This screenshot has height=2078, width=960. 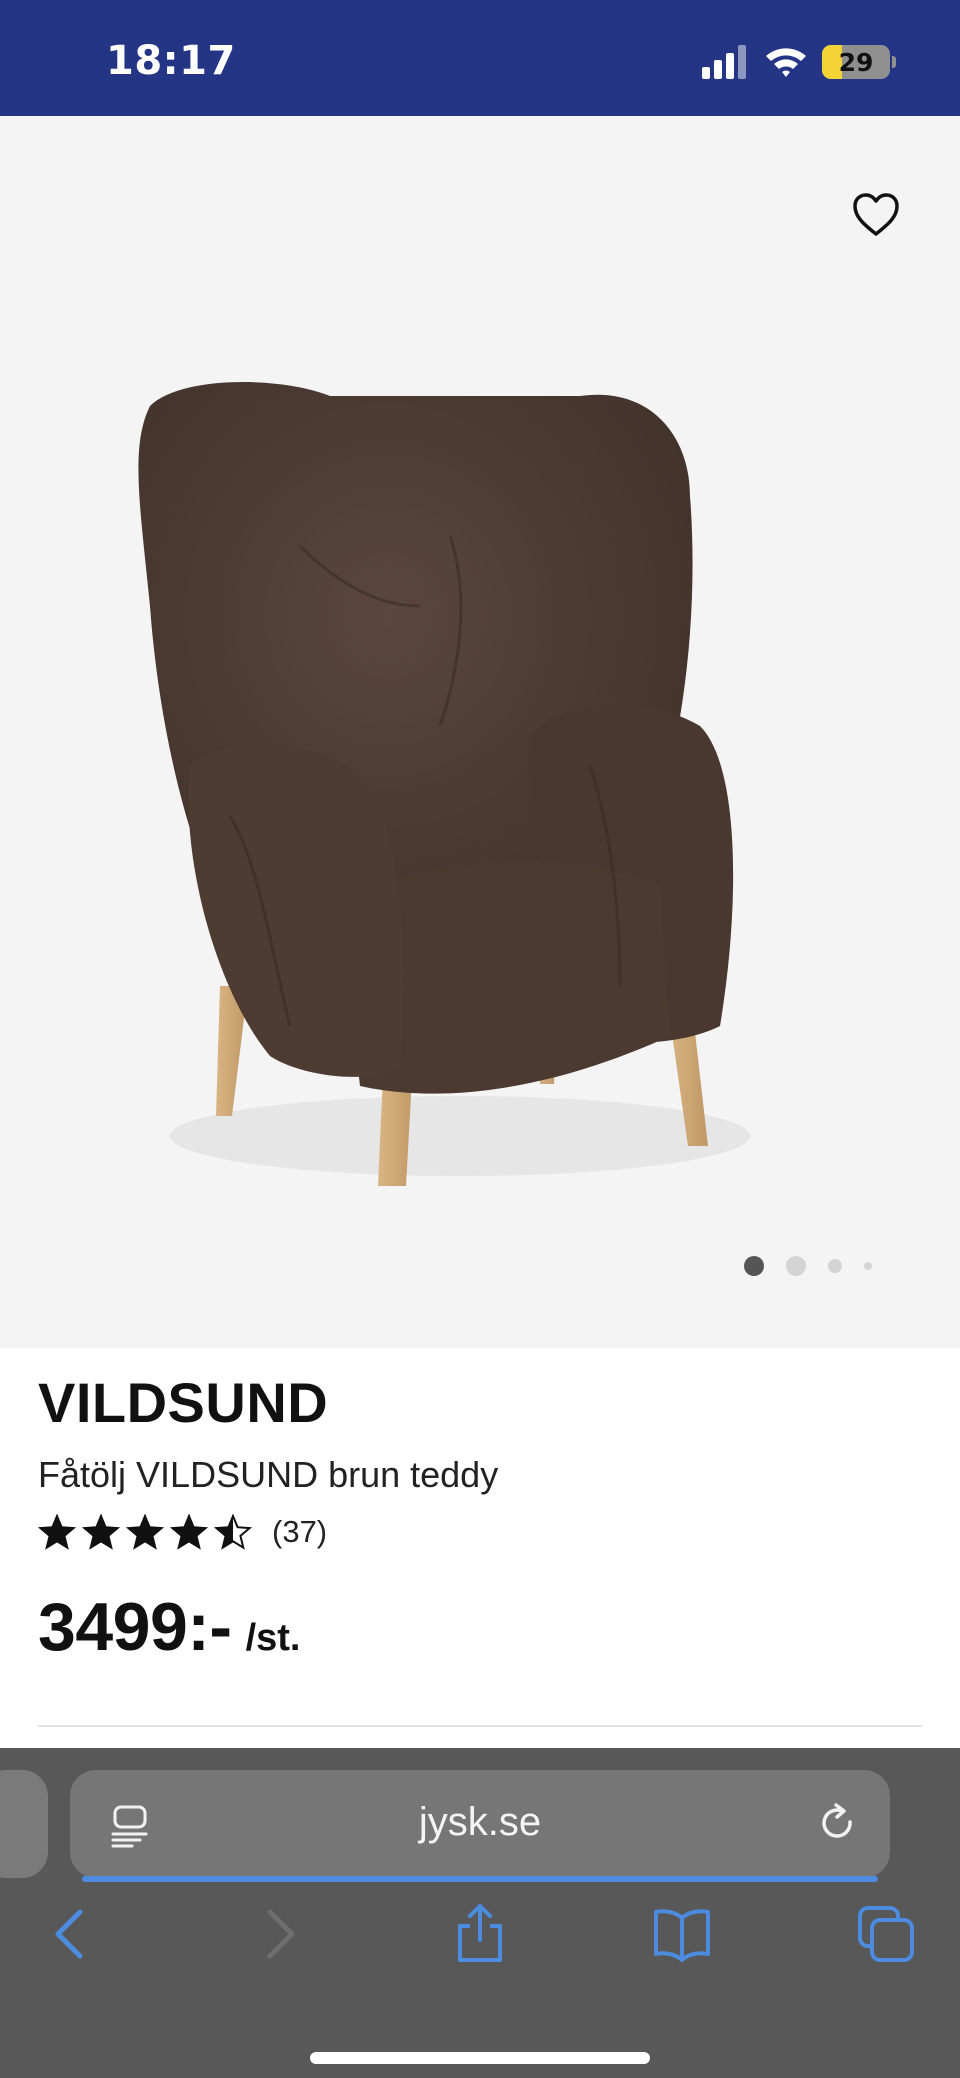 I want to click on clock: 18:17, so click(x=171, y=61).